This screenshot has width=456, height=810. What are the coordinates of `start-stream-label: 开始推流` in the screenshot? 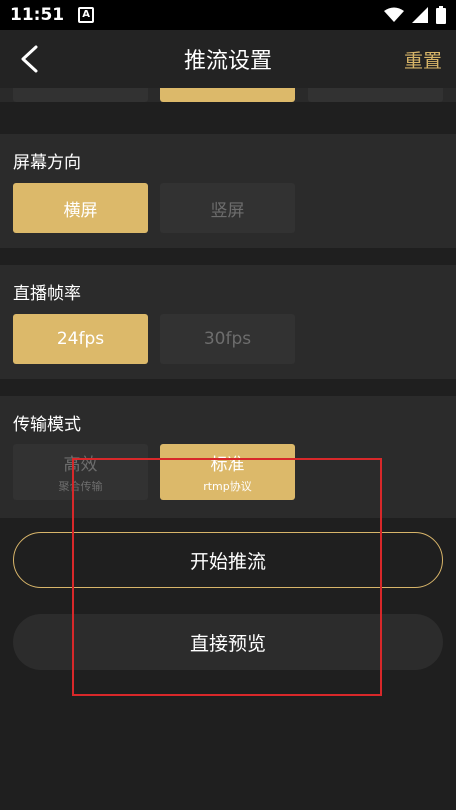 It's located at (227, 561).